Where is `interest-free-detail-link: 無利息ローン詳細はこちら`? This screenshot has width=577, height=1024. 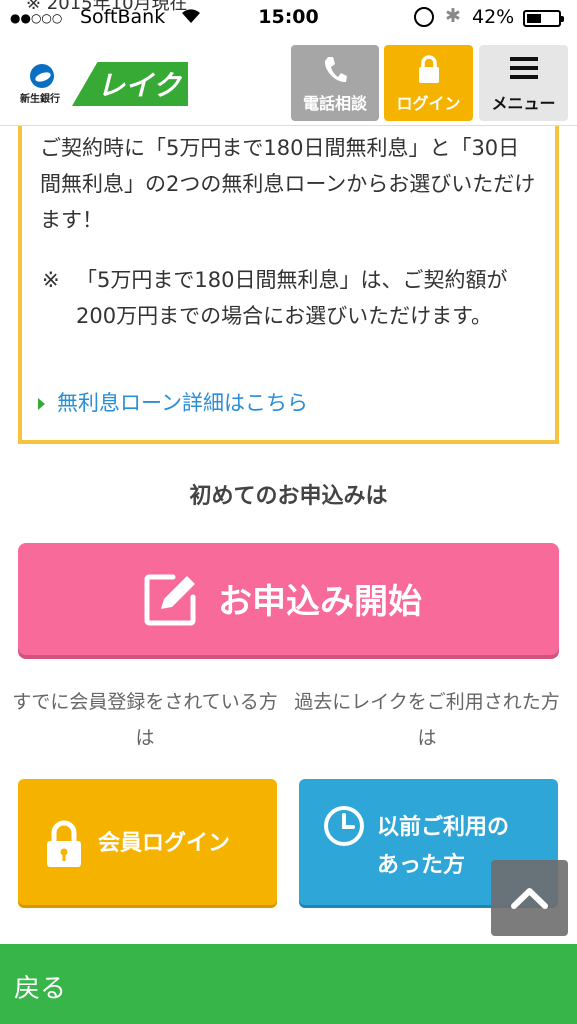 interest-free-detail-link: 無利息ローン詳細はこちら is located at coordinates (173, 403).